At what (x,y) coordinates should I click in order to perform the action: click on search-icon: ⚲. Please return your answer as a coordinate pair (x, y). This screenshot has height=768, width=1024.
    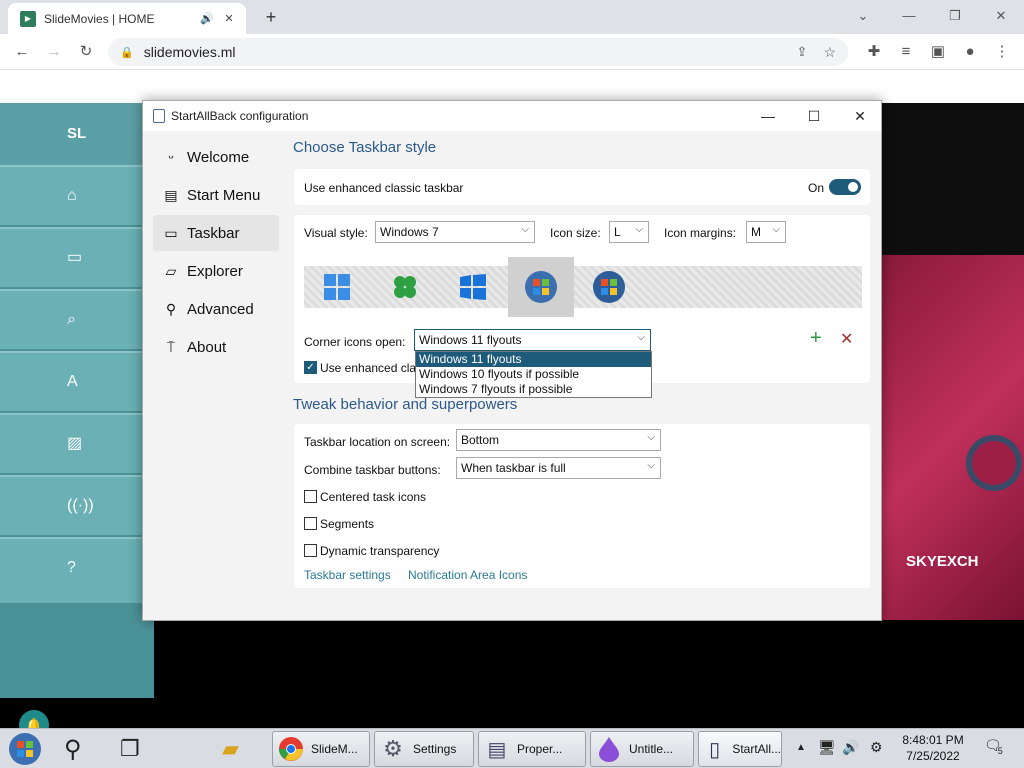
    Looking at the image, I should click on (84, 749).